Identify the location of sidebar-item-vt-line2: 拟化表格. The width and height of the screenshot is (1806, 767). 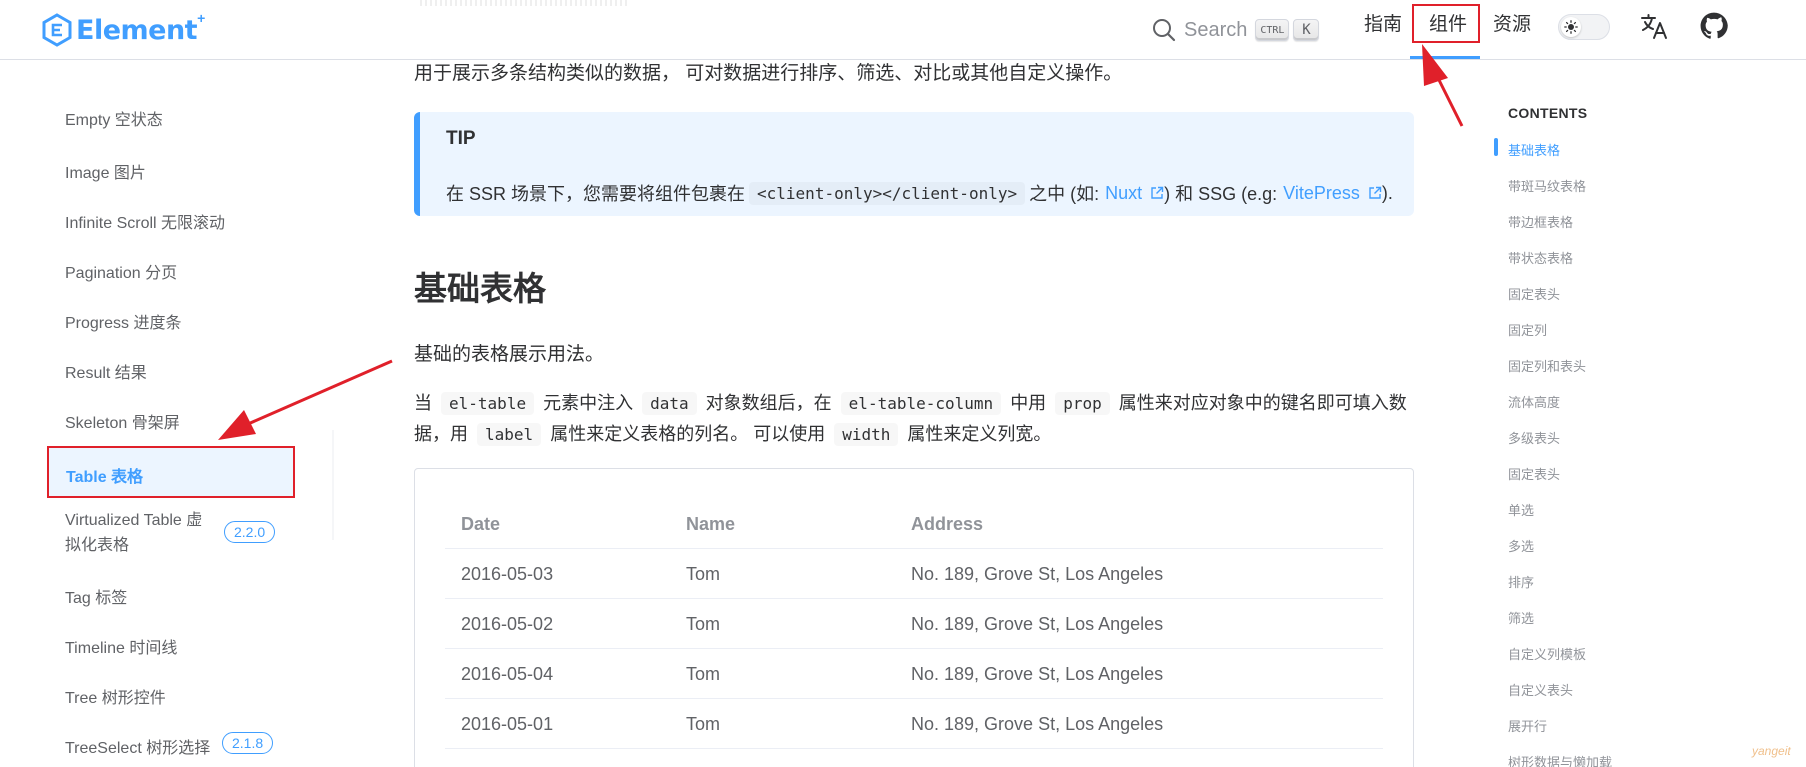
(97, 545).